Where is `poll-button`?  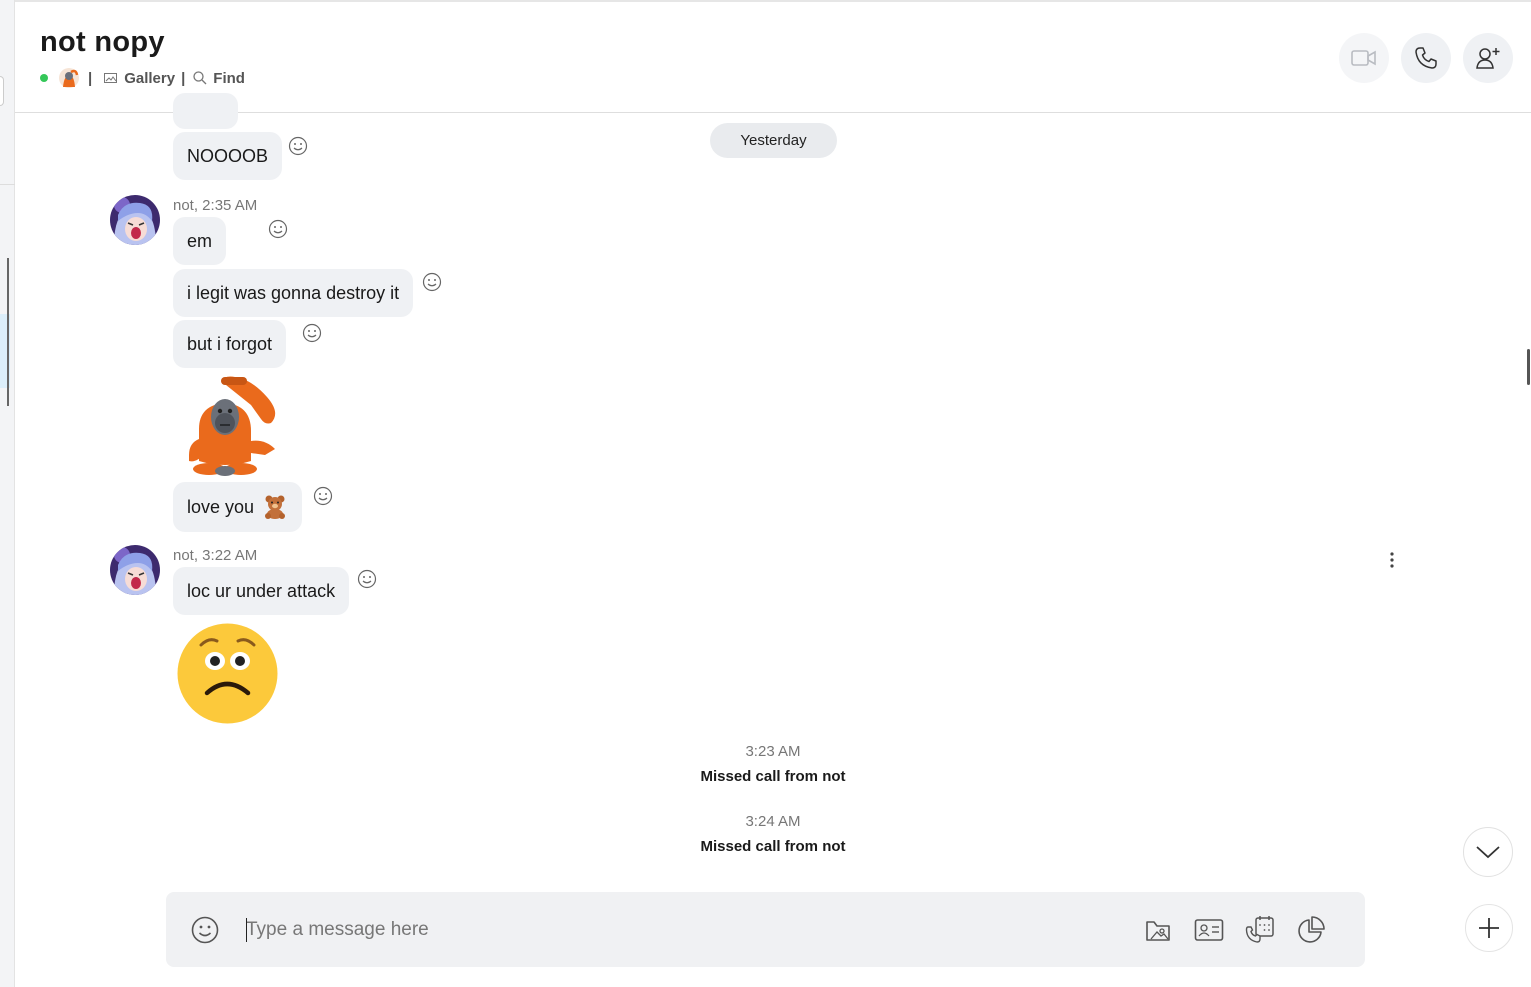
poll-button is located at coordinates (1311, 930).